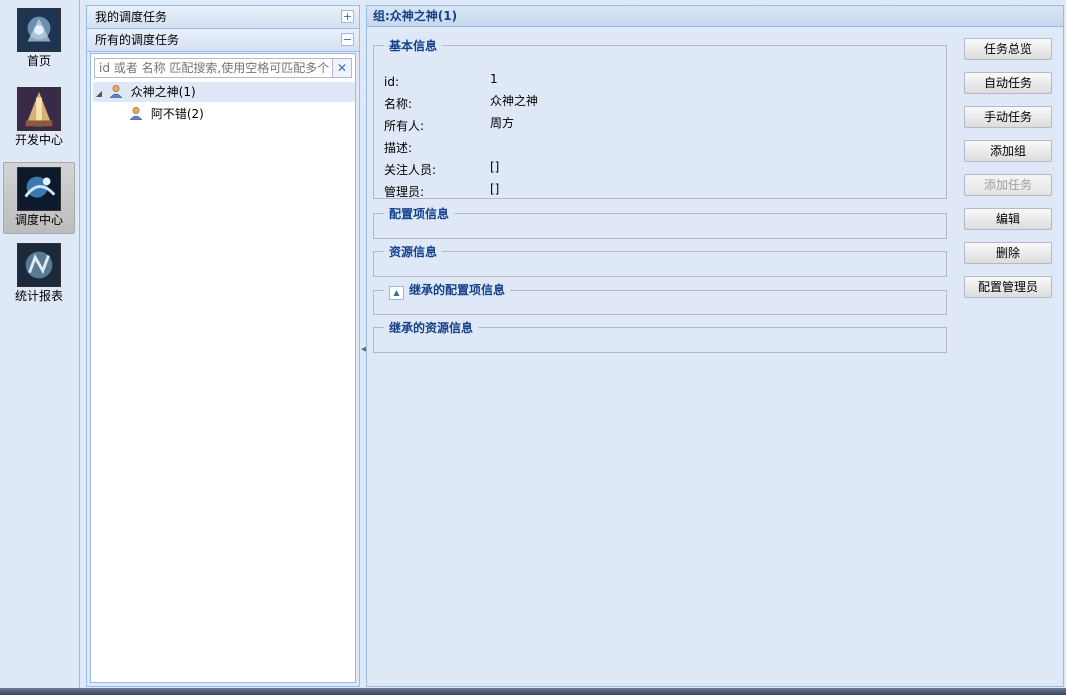  I want to click on nav-item-schedule-center: 调度中心, so click(39, 198).